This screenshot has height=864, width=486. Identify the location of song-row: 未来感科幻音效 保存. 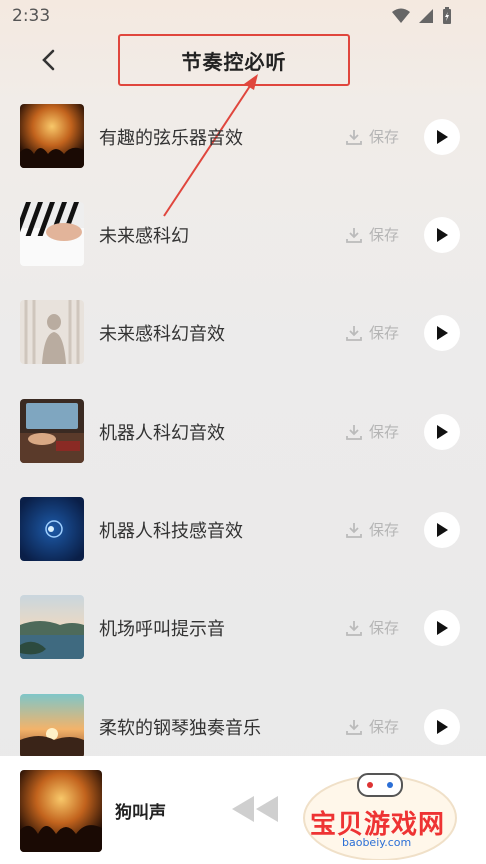
(243, 331).